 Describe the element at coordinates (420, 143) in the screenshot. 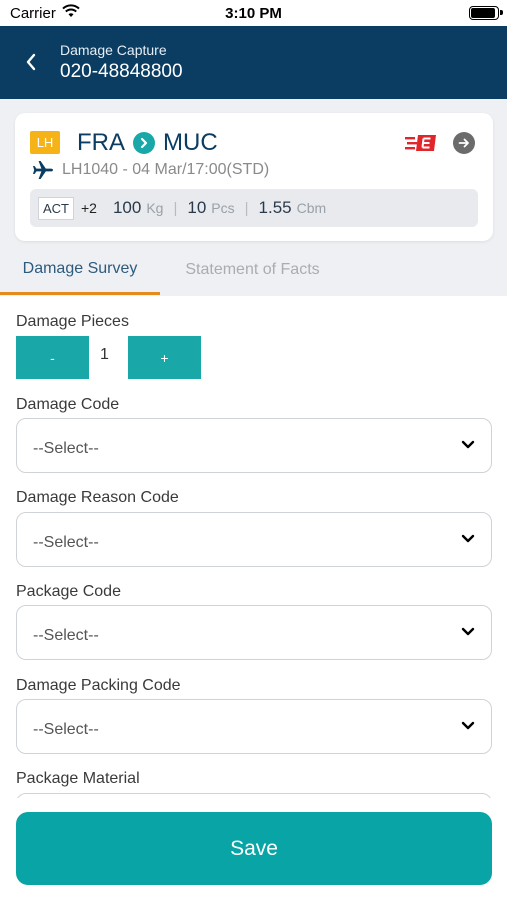

I see `express-e-icon` at that location.